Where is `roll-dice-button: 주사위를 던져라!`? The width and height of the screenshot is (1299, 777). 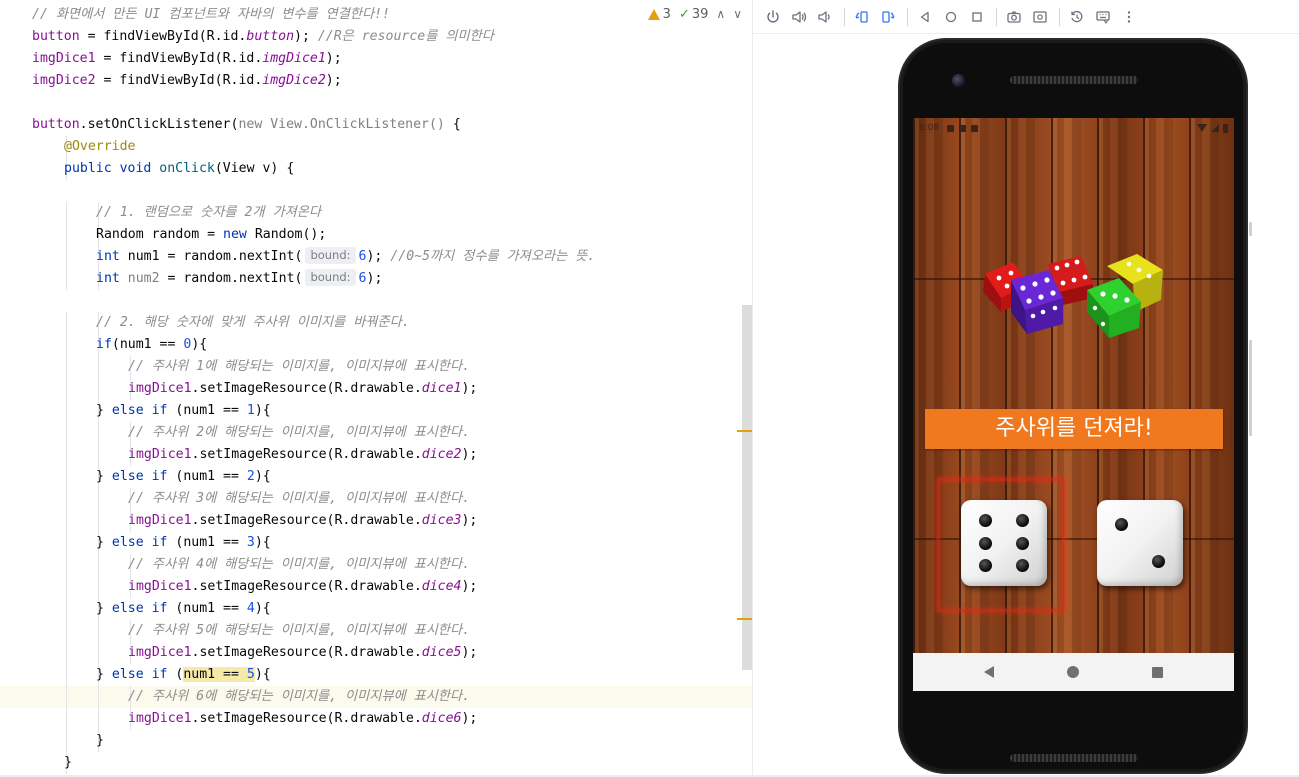
roll-dice-button: 주사위를 던져라! is located at coordinates (1074, 429).